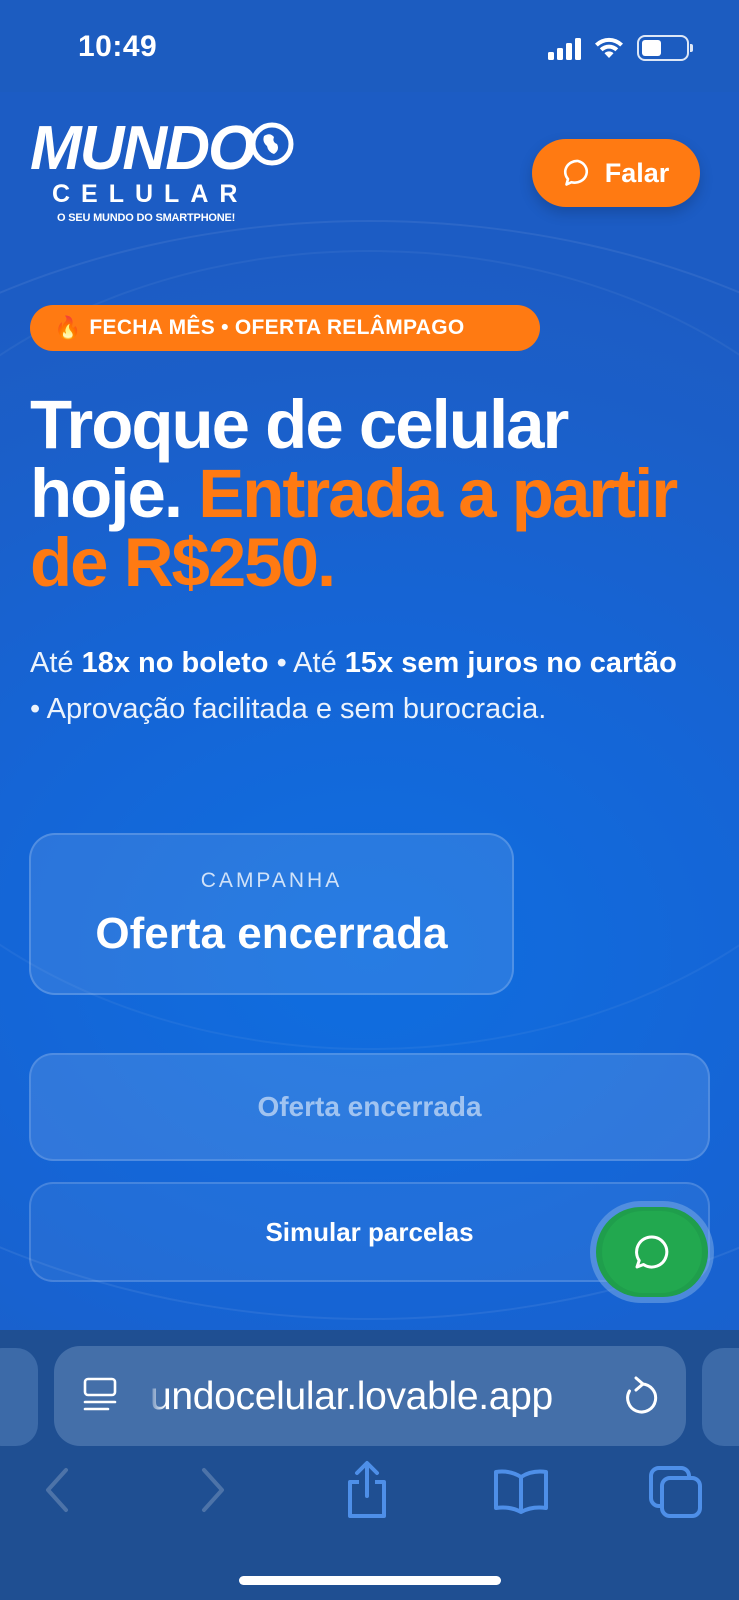 The width and height of the screenshot is (739, 1600). Describe the element at coordinates (288, 709) in the screenshot. I see `subtext-part: • Aprovação facilitada e sem burocracia.` at that location.